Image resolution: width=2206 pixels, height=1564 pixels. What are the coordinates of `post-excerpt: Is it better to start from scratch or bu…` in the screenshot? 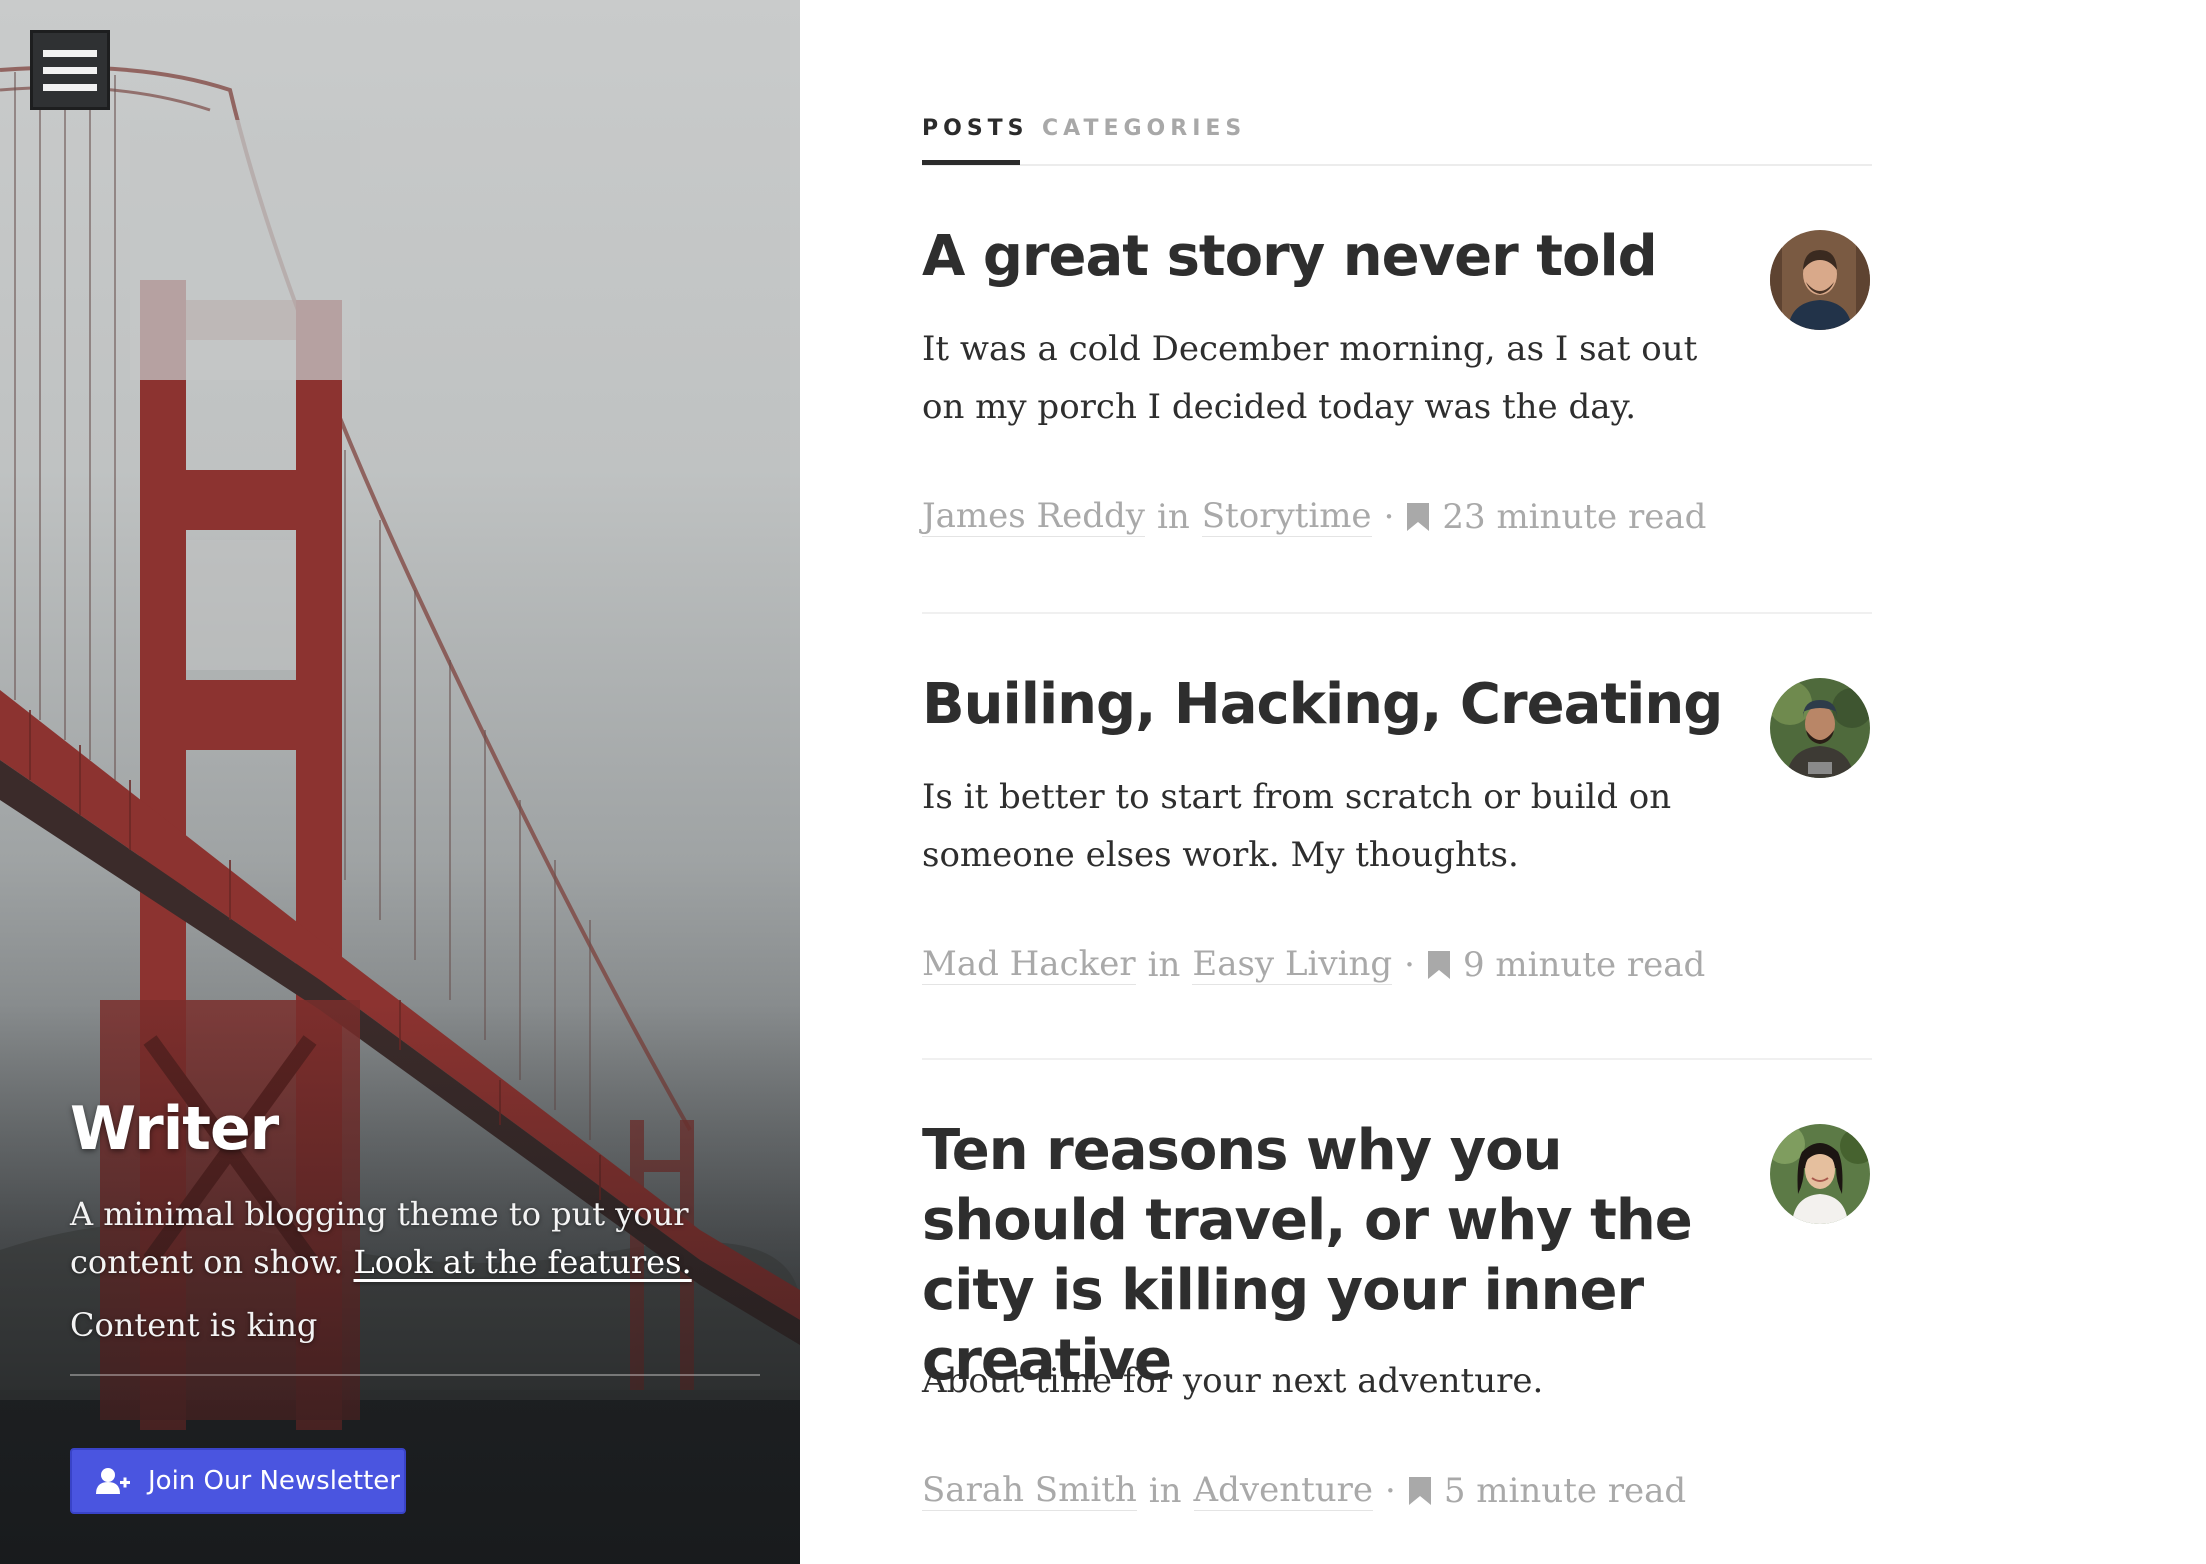 It's located at (1297, 826).